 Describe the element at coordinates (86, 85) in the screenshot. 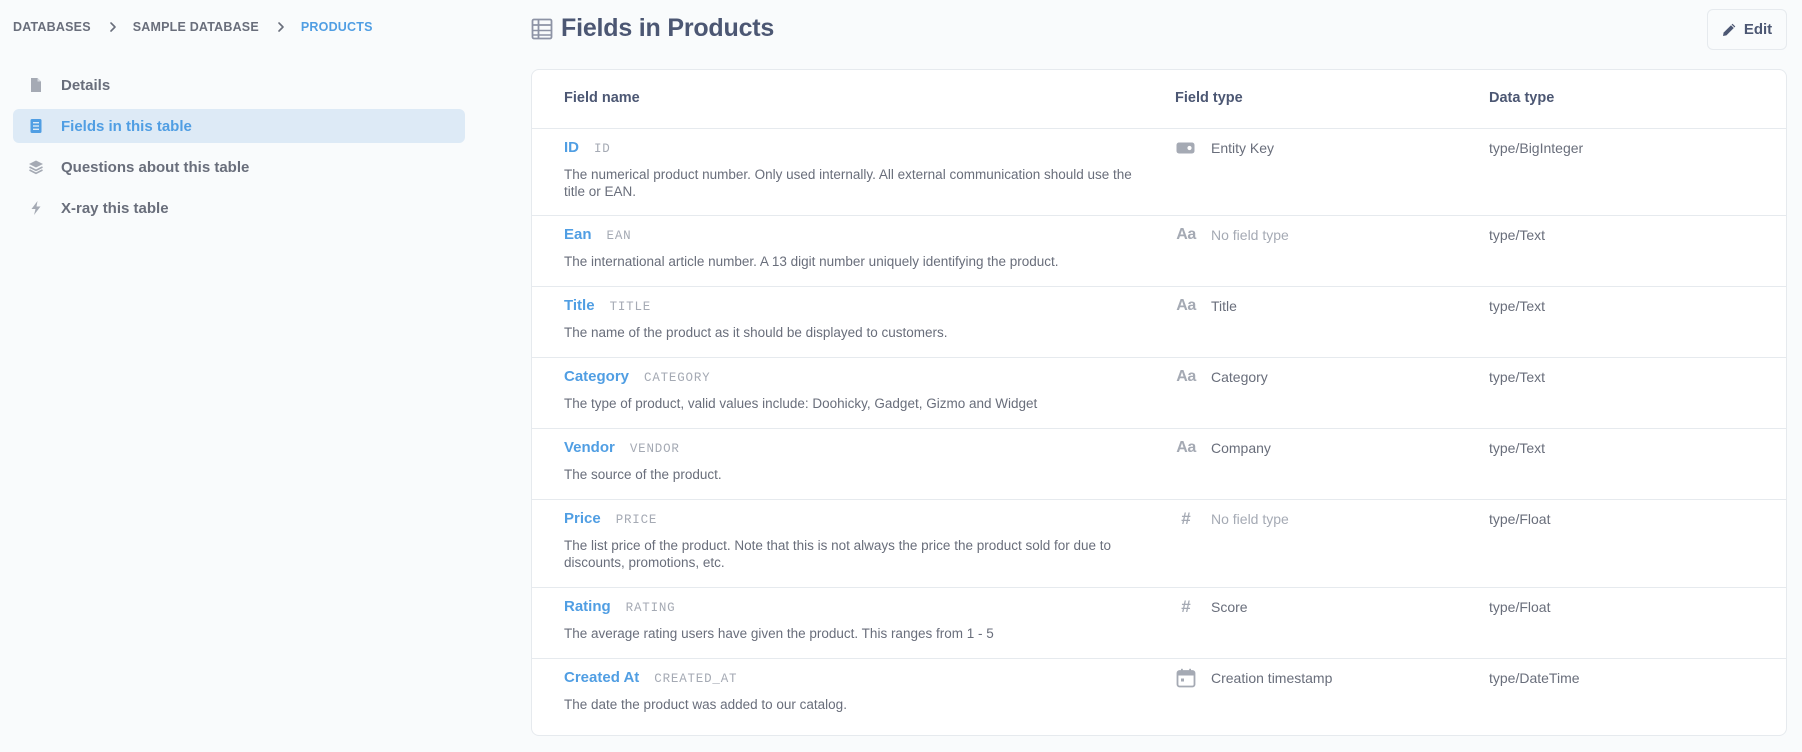

I see `sidebar-item-label: Details` at that location.